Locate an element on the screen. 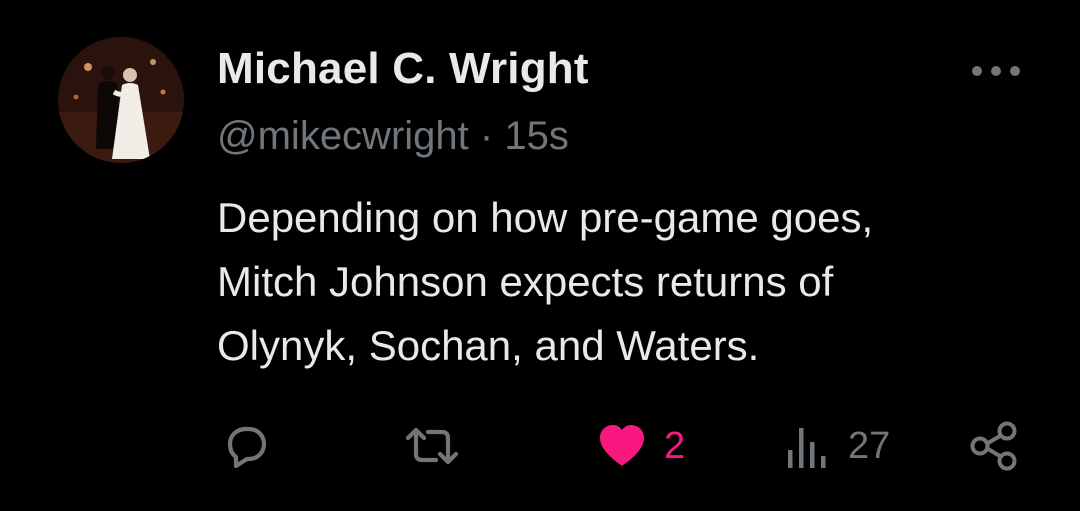  heart-icon is located at coordinates (622, 445).